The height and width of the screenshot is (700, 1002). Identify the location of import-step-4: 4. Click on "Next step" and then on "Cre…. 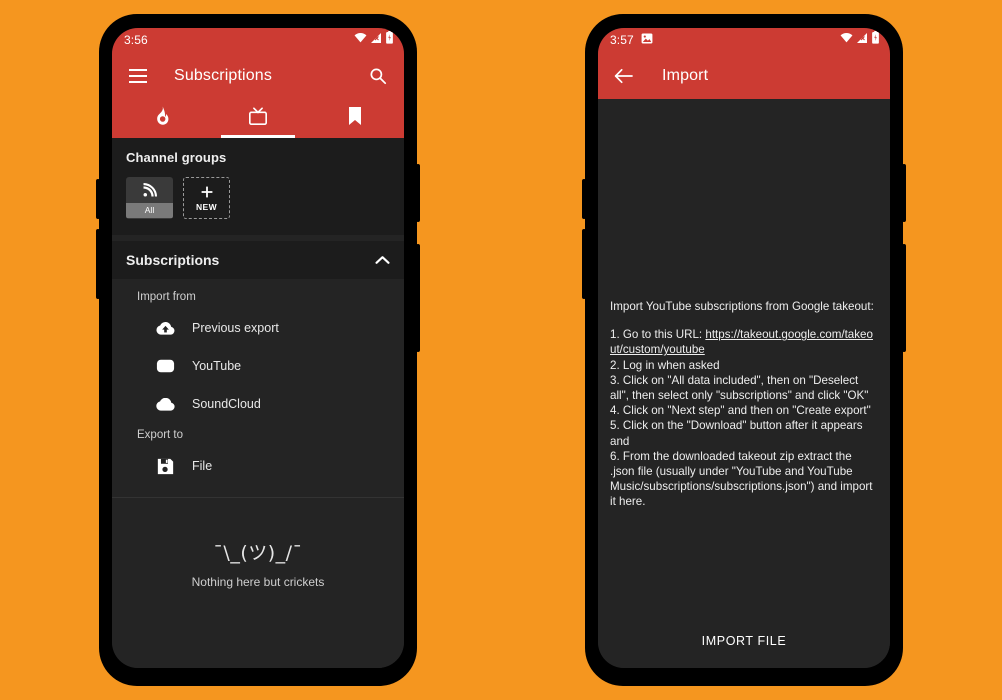
(740, 411).